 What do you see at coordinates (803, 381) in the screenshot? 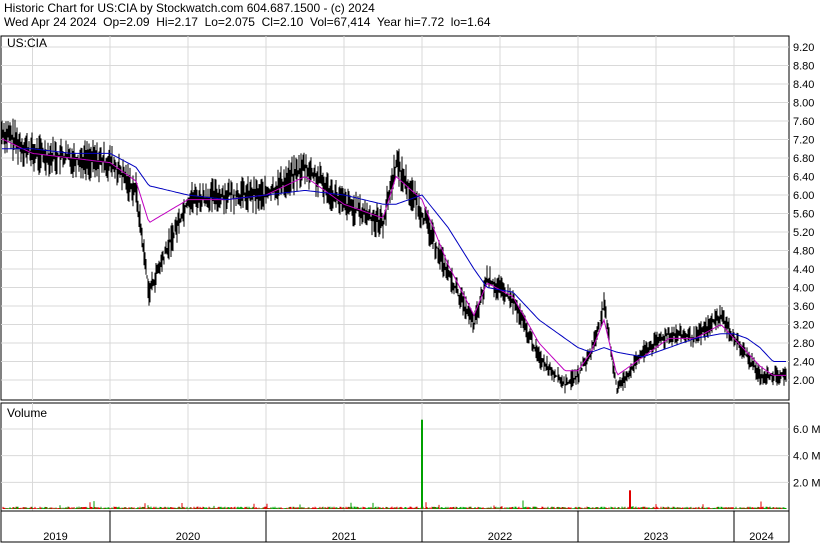
I see `price-tick-label: 2.00` at bounding box center [803, 381].